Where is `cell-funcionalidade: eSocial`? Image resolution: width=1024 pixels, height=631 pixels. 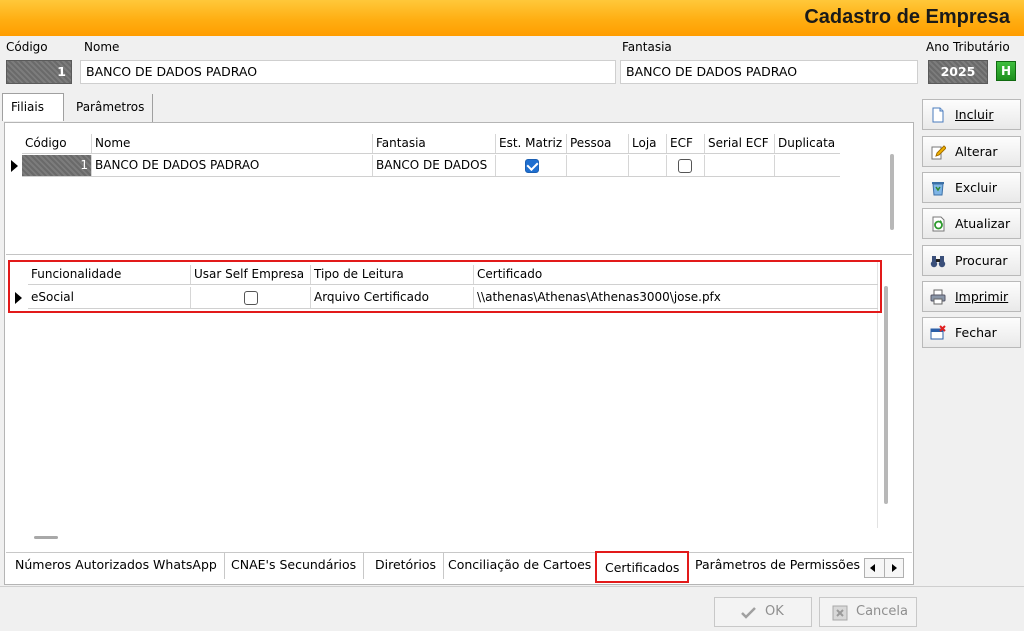
cell-funcionalidade: eSocial is located at coordinates (109, 297).